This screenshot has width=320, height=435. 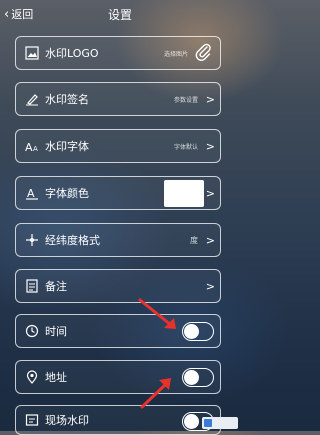 I want to click on color-swatch, so click(x=184, y=193).